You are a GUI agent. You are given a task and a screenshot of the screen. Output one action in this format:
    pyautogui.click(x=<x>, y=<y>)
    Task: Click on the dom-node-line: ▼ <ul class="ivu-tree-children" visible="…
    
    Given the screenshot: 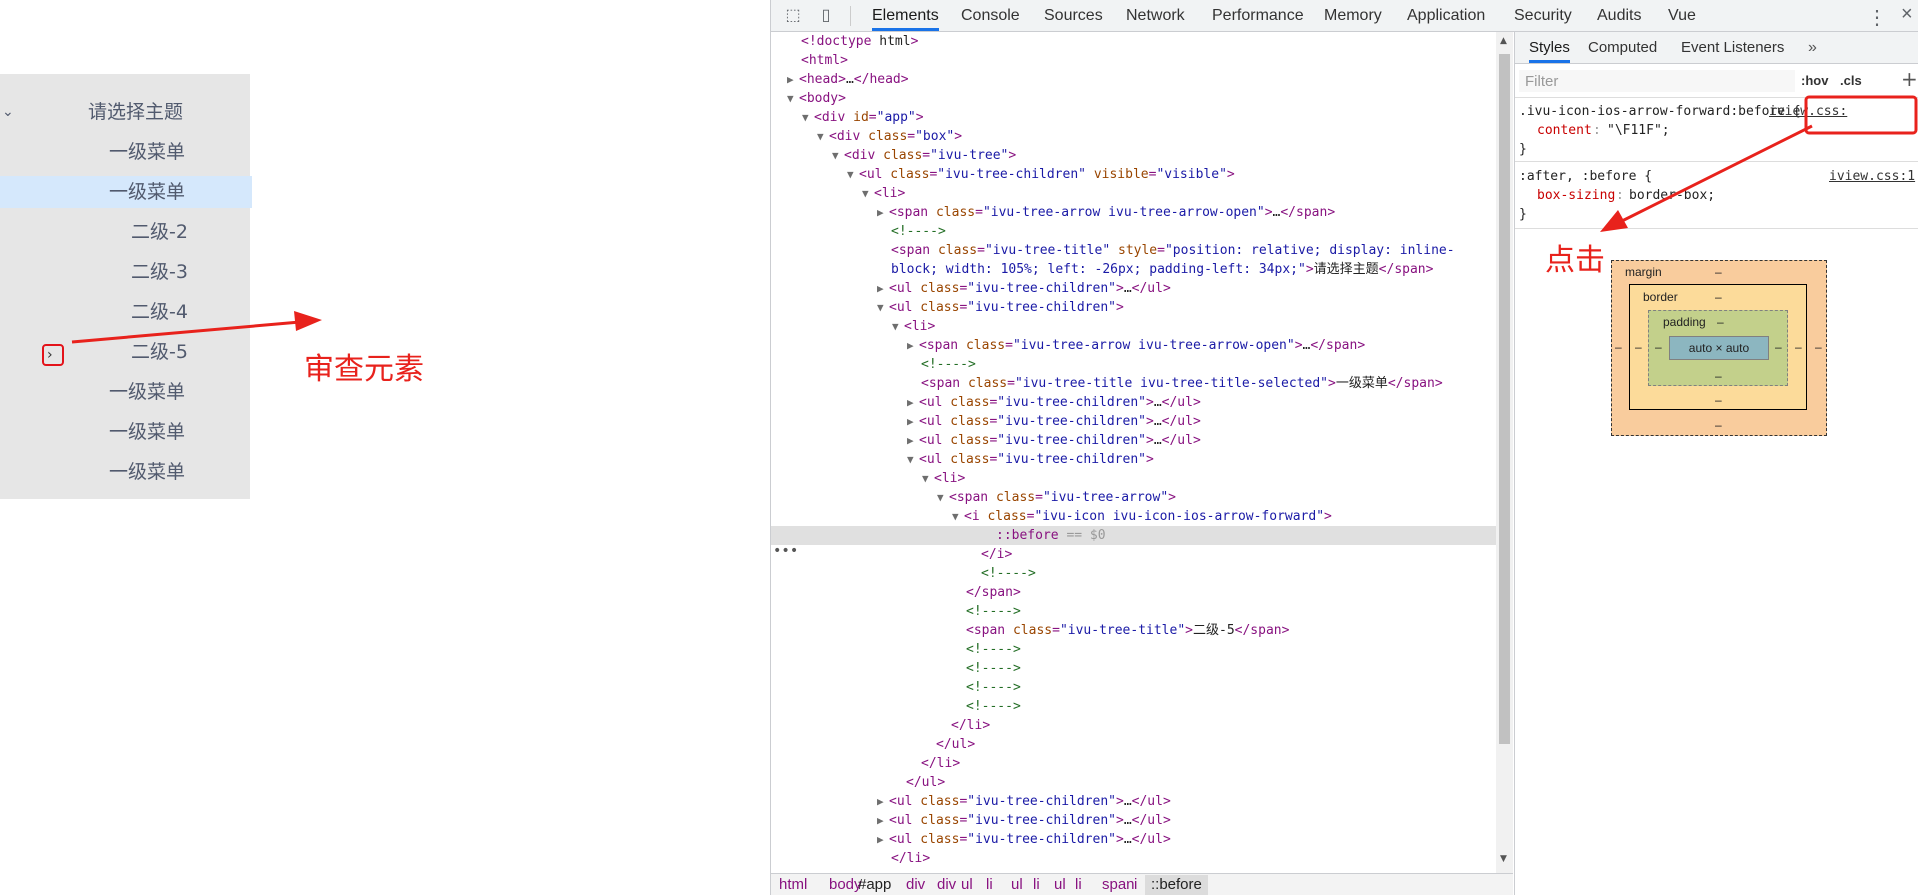 What is the action you would take?
    pyautogui.click(x=1041, y=174)
    